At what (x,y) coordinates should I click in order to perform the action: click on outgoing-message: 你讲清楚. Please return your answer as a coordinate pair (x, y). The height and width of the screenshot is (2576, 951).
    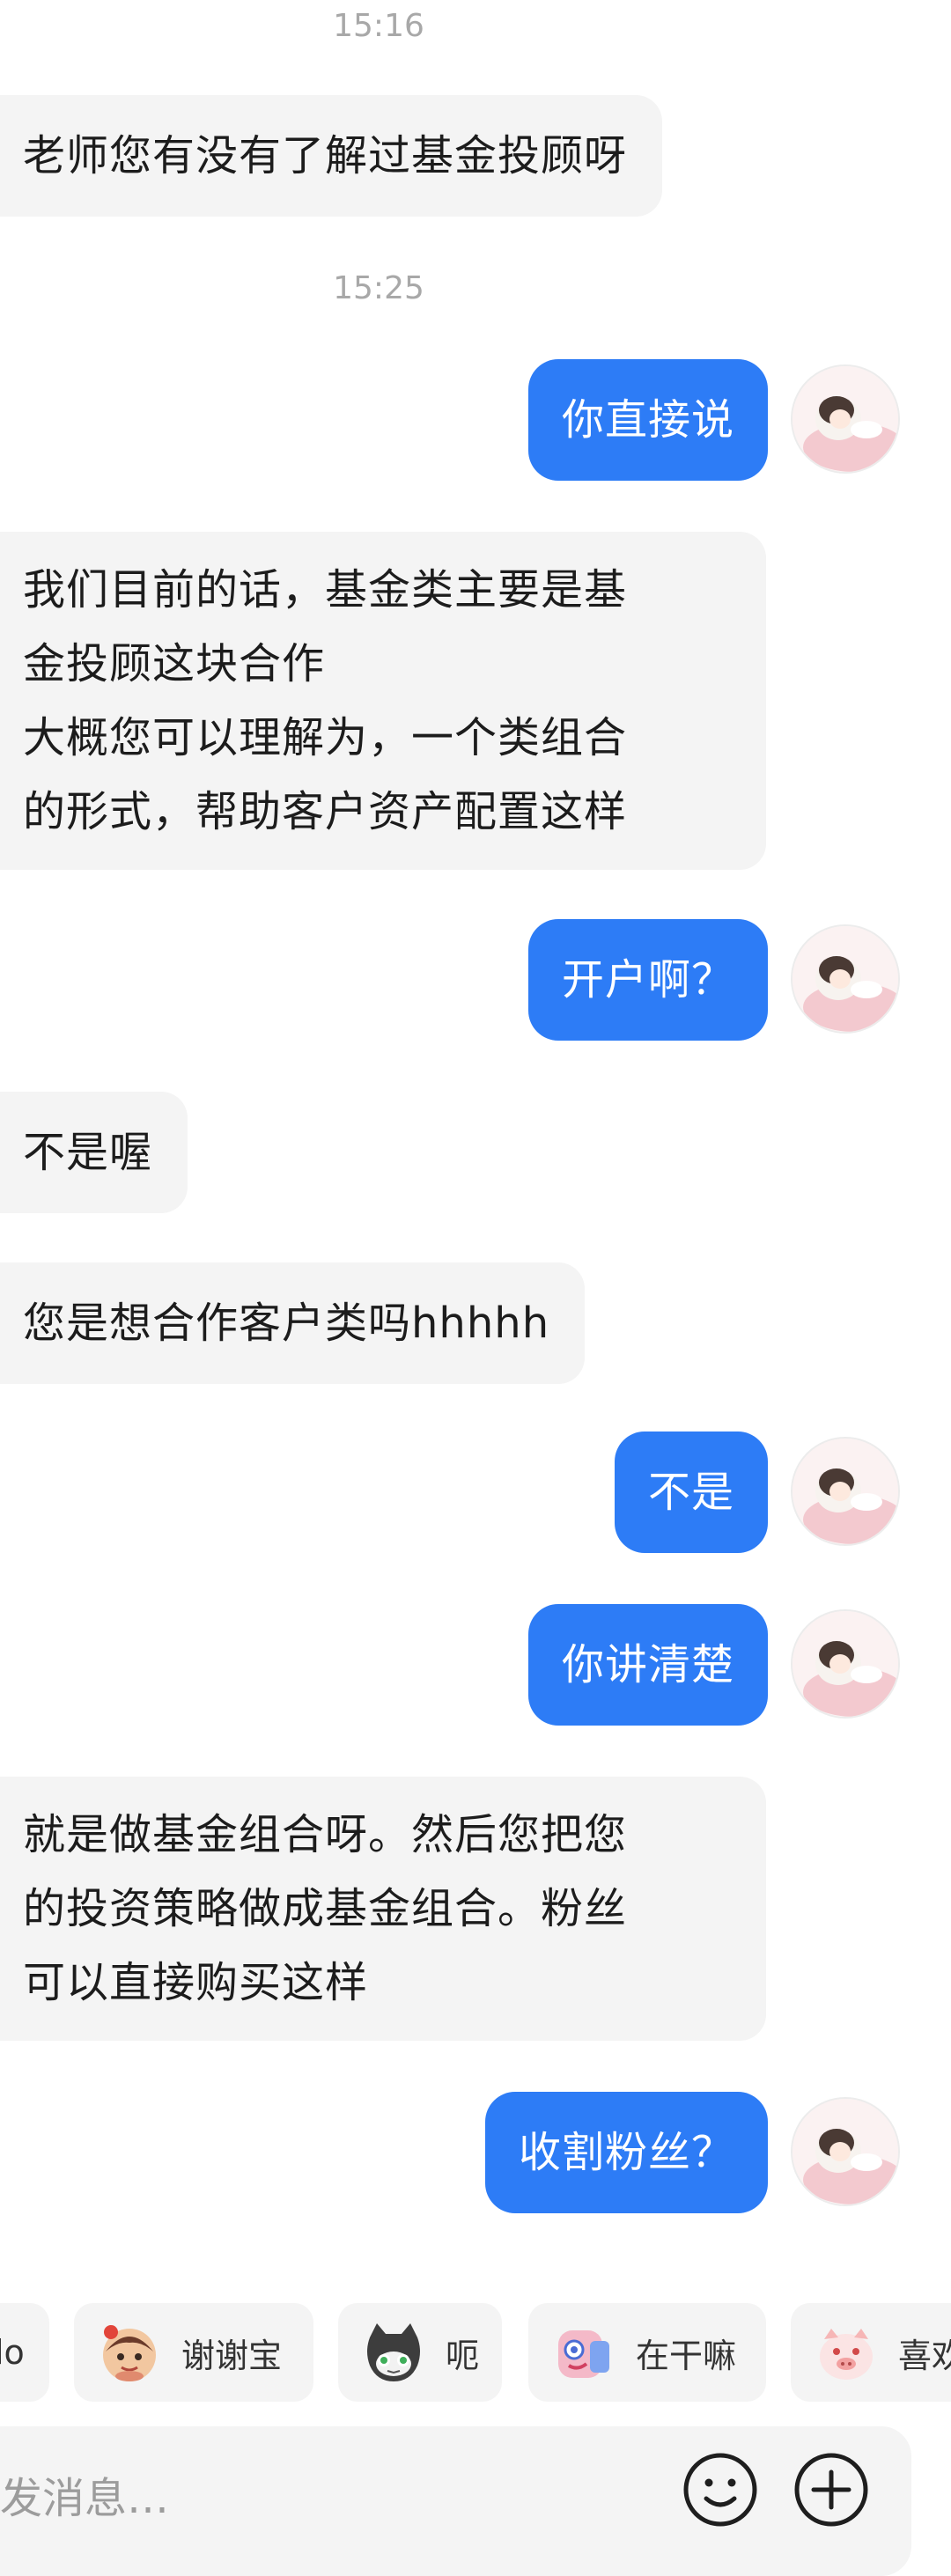
    Looking at the image, I should click on (647, 1665).